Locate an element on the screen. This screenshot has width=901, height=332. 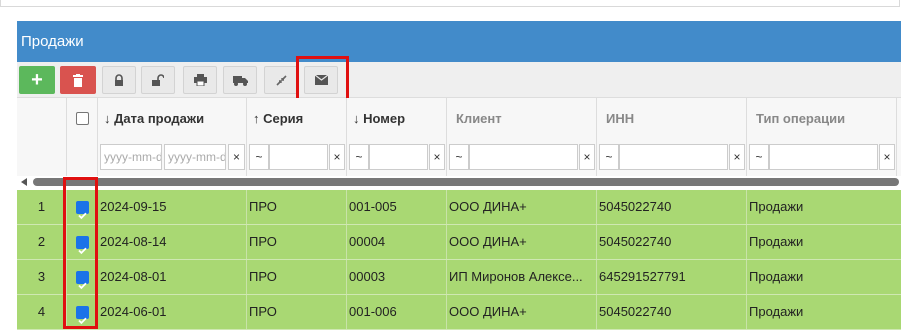
header-select-all is located at coordinates (82, 118).